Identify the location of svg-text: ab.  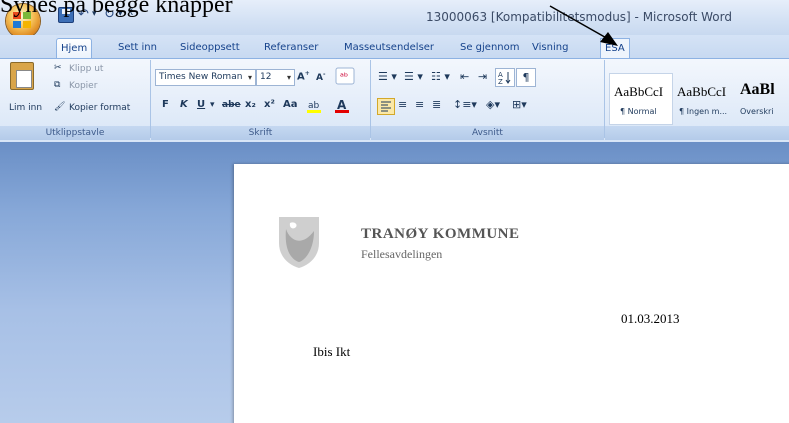
(314, 106).